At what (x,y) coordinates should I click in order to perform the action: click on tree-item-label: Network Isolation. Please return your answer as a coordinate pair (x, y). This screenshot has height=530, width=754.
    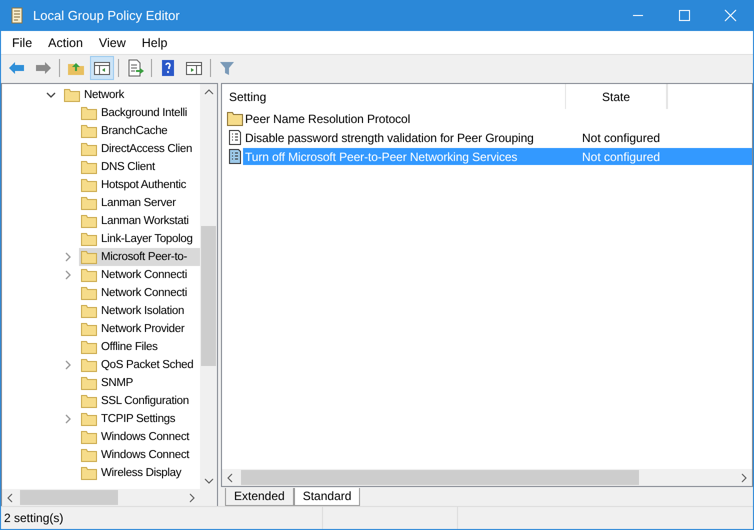
    Looking at the image, I should click on (142, 311).